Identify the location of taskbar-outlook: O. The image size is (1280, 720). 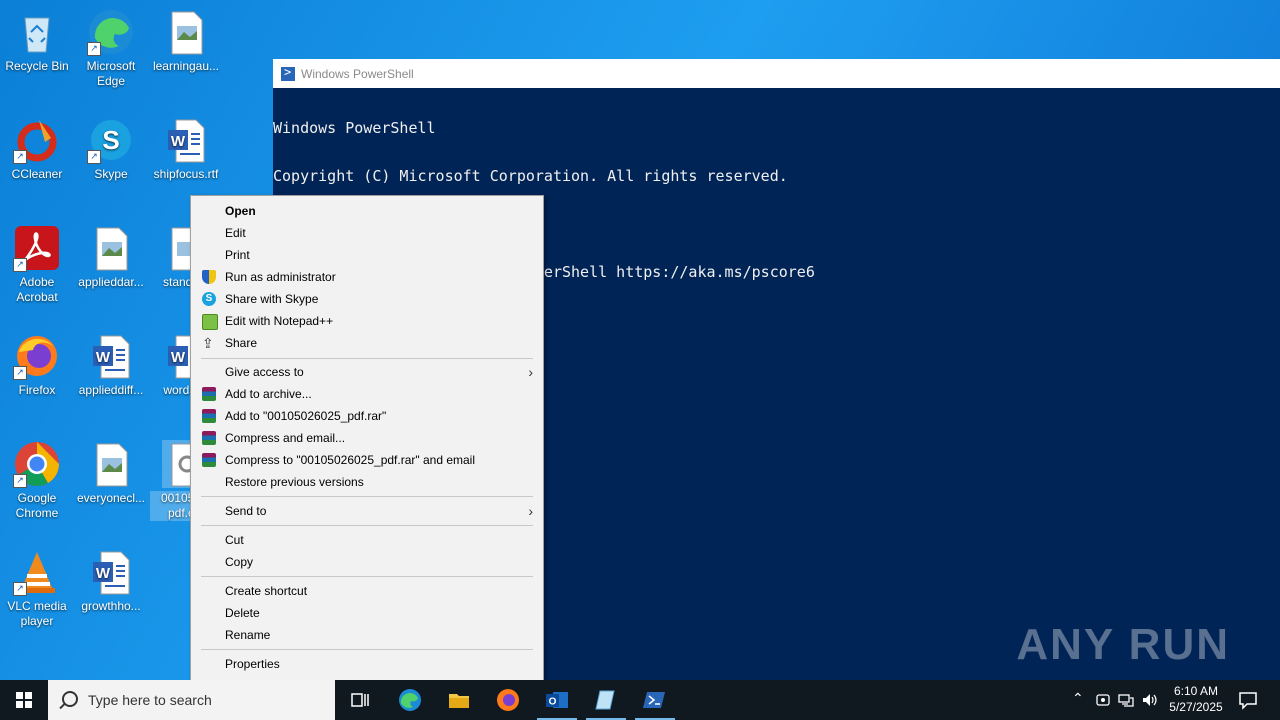
(557, 700).